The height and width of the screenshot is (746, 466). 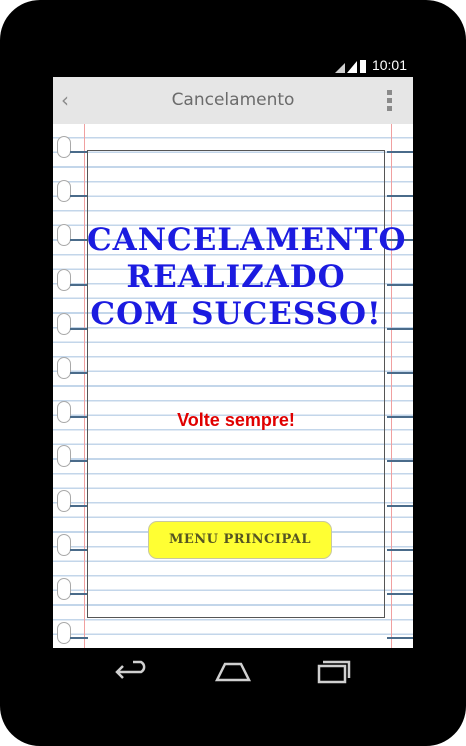 I want to click on headline-line-2: REALIZADO, so click(x=236, y=277).